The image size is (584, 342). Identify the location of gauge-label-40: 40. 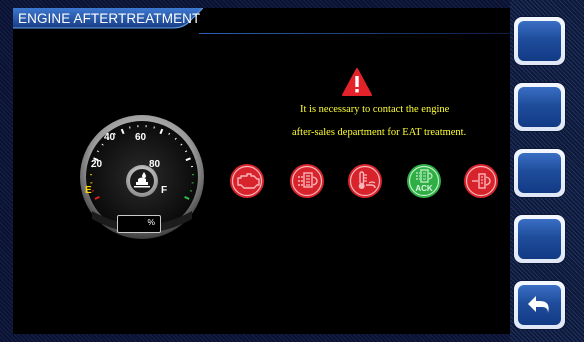
(110, 137).